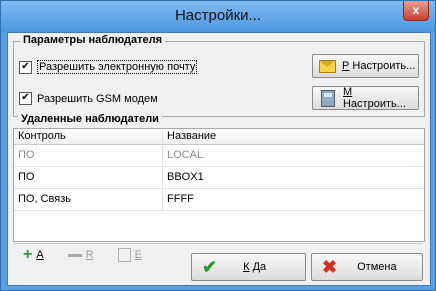  I want to click on column-header-control: Контроль, so click(88, 136).